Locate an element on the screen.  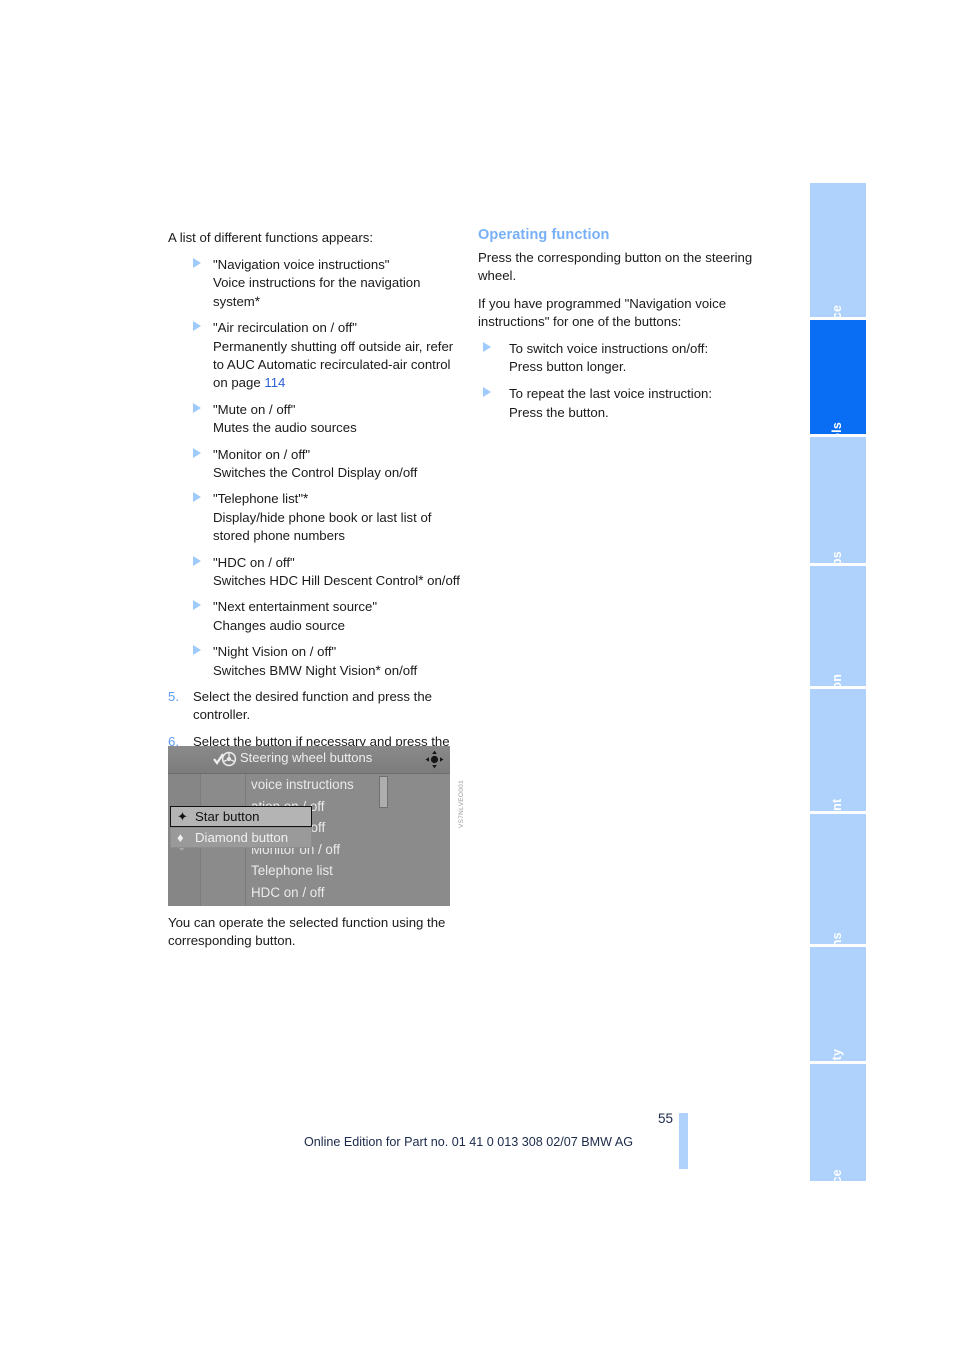
list-item: "Mute on / off" Mutes the audio sources is located at coordinates (316, 419).